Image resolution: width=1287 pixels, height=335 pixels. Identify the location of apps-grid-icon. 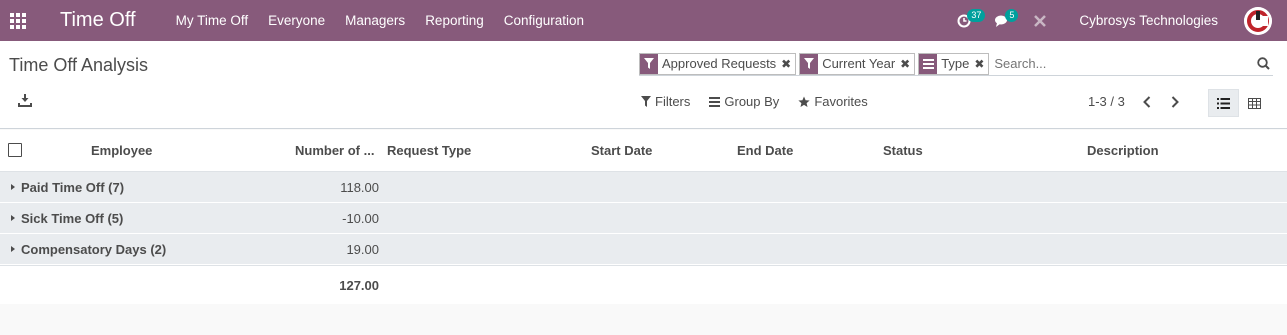
(18, 20).